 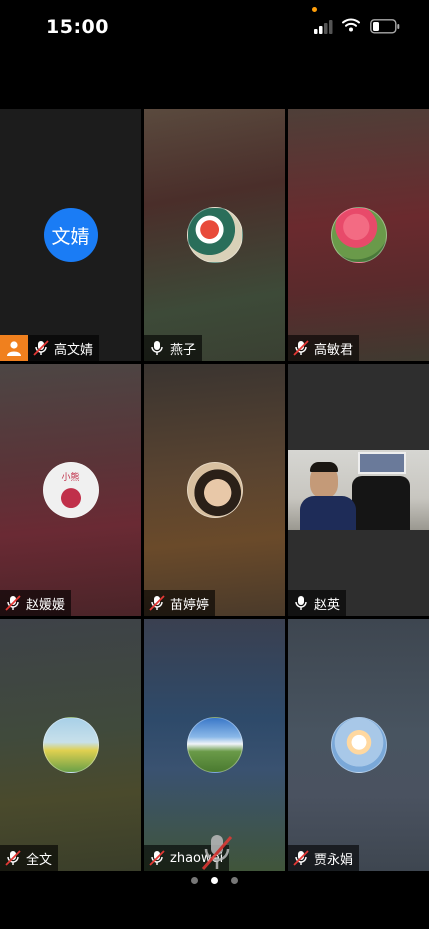 I want to click on participant-tile: zhaowei, so click(x=214, y=745).